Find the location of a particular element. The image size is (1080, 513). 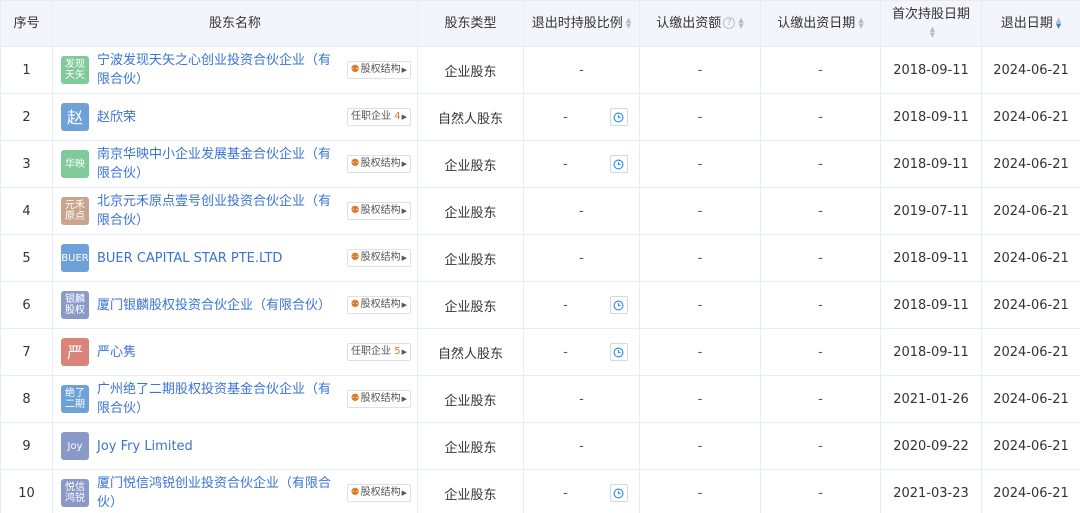

shareholder-cell: 发现天矢 宁波发现天矢之心创业投资合伙企业（有限合伙） ⚉股权结构▶ is located at coordinates (235, 70).